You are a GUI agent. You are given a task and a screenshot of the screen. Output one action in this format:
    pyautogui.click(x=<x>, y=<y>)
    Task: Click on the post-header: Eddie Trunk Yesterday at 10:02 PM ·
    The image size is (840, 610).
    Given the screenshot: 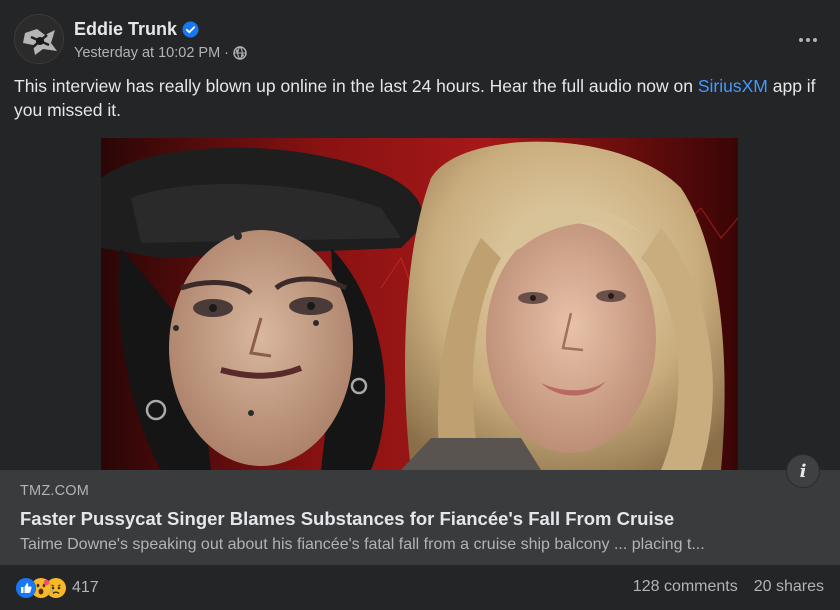 What is the action you would take?
    pyautogui.click(x=420, y=40)
    